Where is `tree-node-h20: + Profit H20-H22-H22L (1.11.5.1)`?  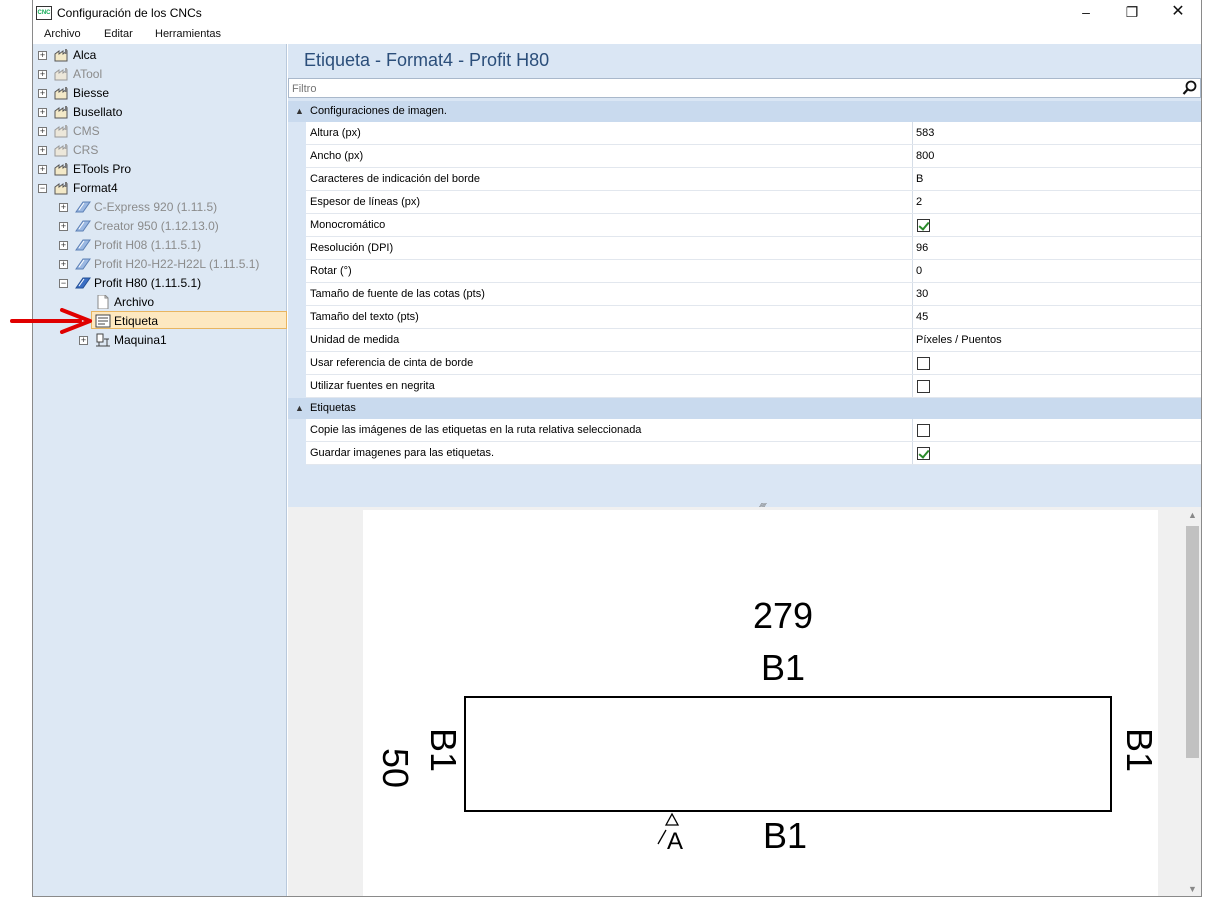
tree-node-h20: + Profit H20-H22-H22L (1.11.5.1) is located at coordinates (160, 264).